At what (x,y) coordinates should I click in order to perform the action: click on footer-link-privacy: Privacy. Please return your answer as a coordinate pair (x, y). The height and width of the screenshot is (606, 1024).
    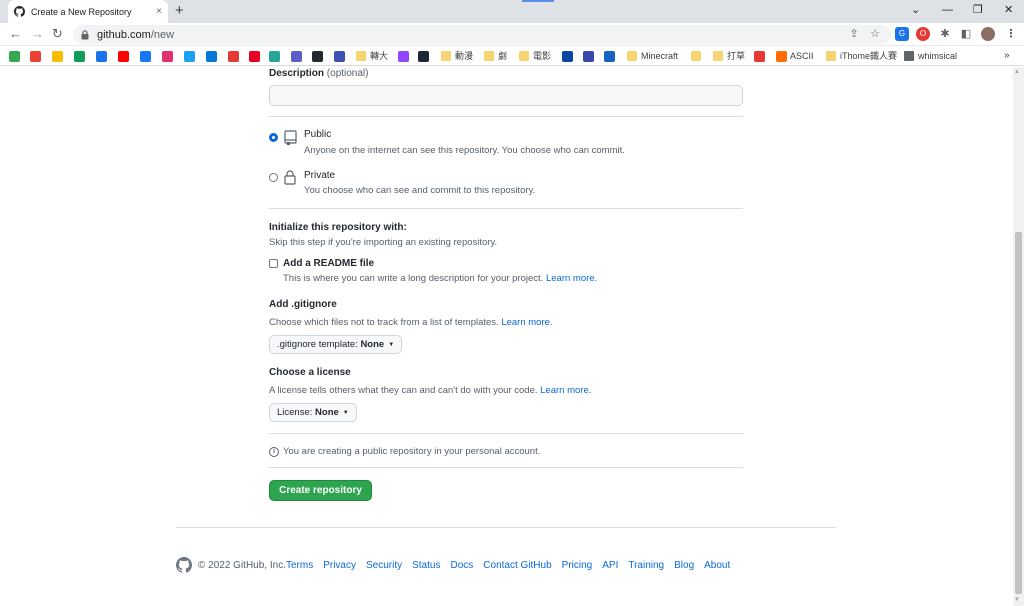
    Looking at the image, I should click on (339, 565).